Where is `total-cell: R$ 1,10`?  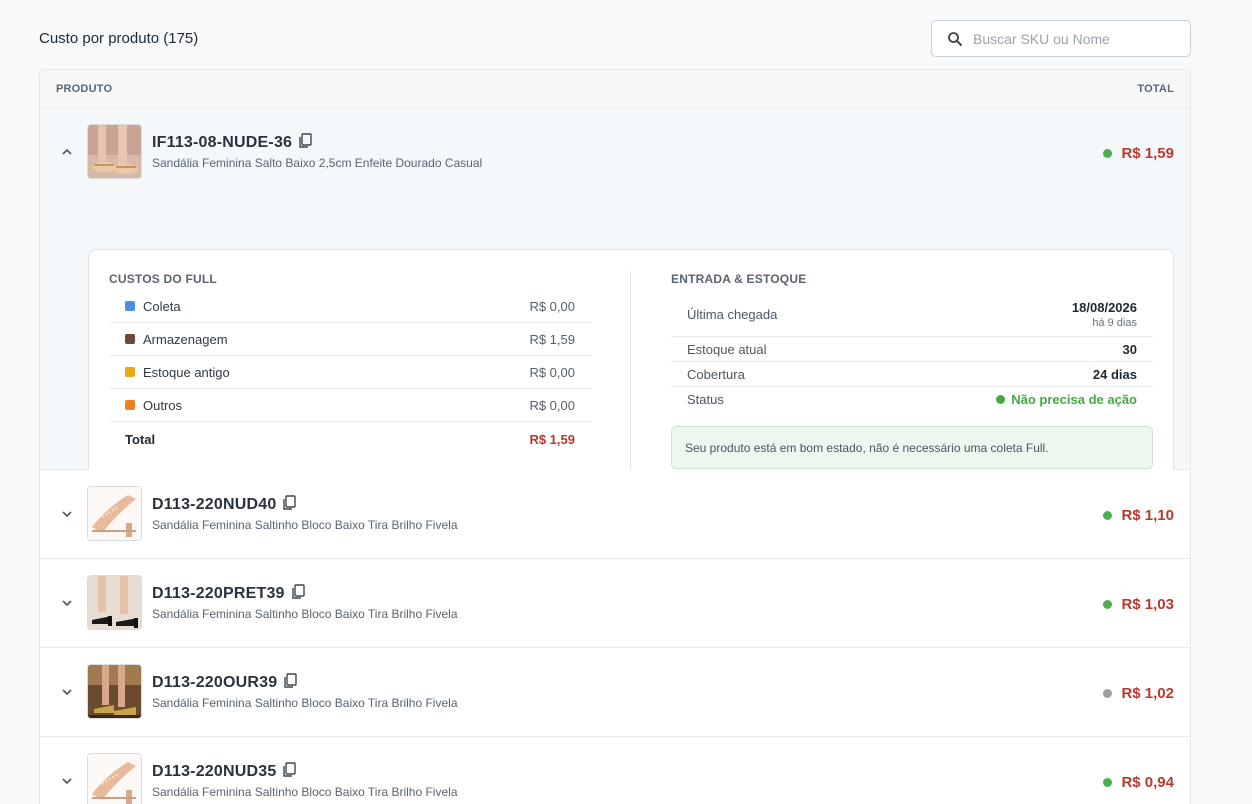 total-cell: R$ 1,10 is located at coordinates (1138, 515).